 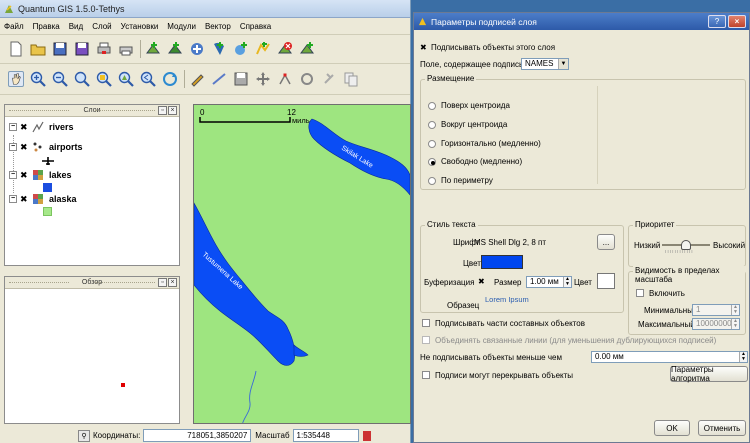 I want to click on menu-edit: Правка, so click(x=46, y=26).